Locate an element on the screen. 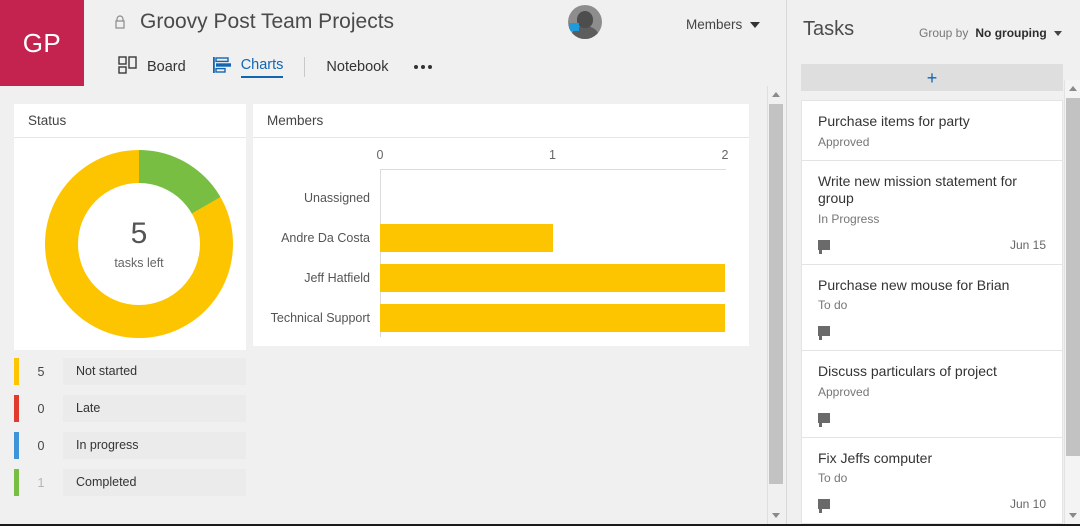  task-meta-row: Jun 10 is located at coordinates (932, 504).